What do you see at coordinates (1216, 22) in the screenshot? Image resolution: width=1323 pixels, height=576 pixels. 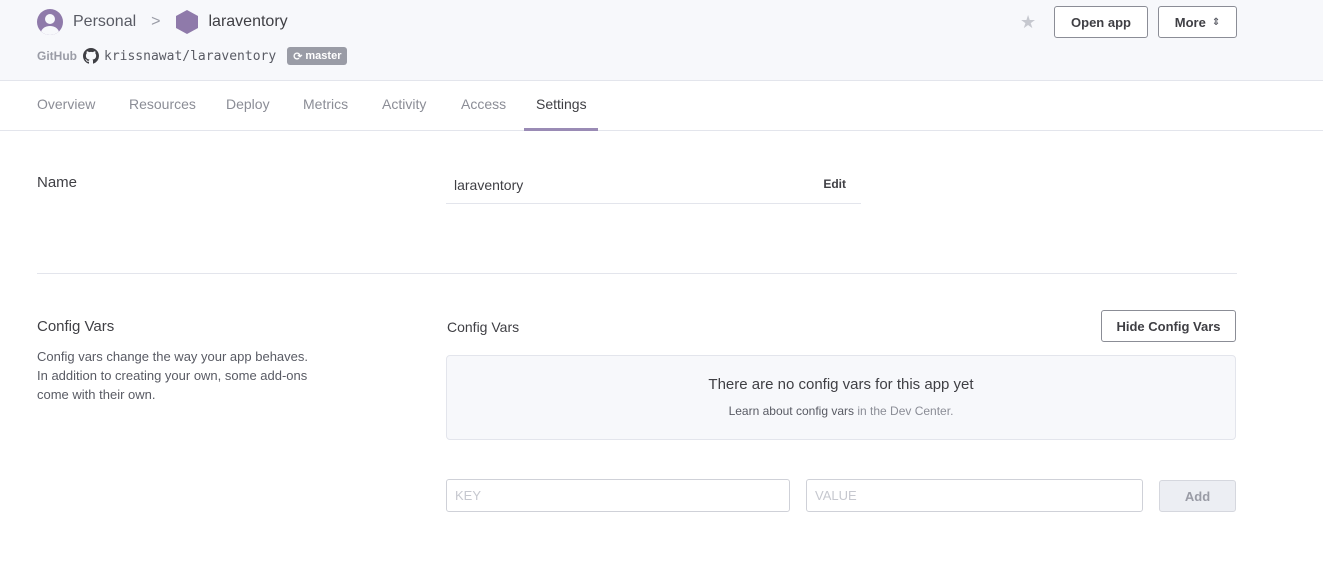 I see `up-down-chevron-icon: ⇕` at bounding box center [1216, 22].